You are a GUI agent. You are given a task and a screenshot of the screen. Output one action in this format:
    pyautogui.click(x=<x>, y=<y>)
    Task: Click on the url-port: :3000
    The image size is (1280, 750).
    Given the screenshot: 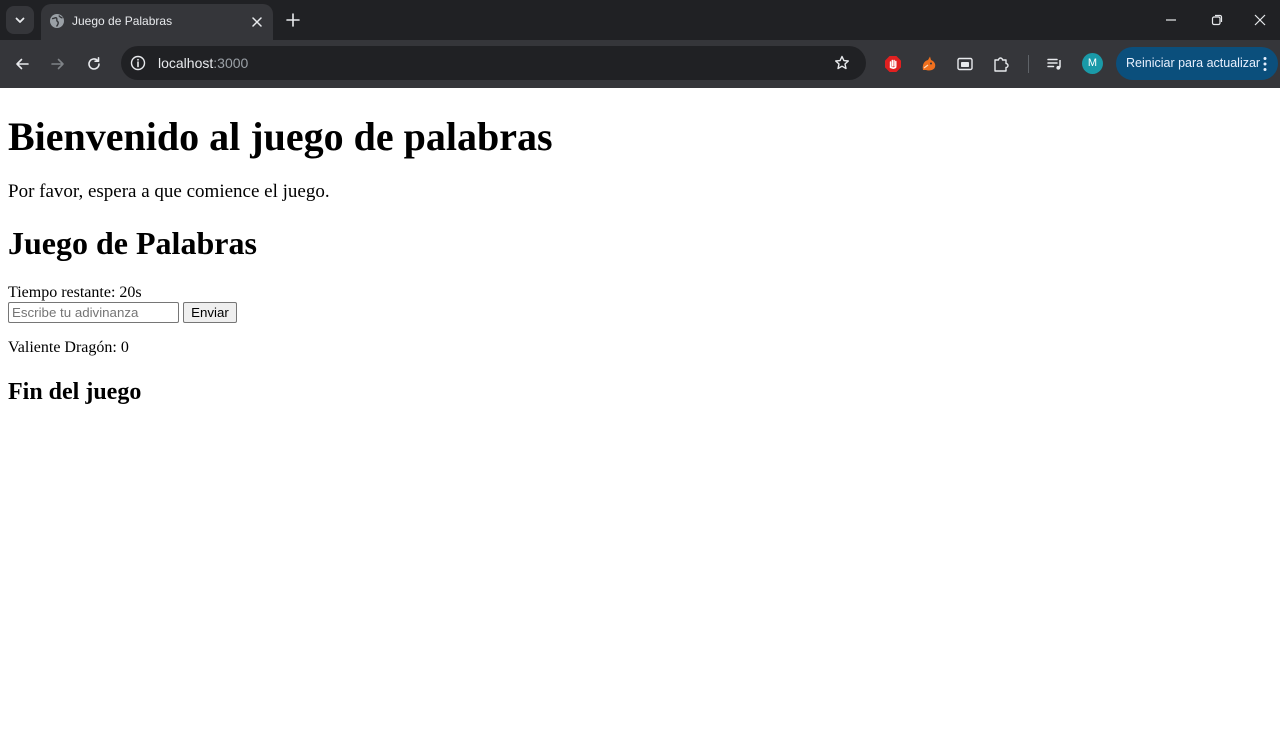 What is the action you would take?
    pyautogui.click(x=231, y=63)
    